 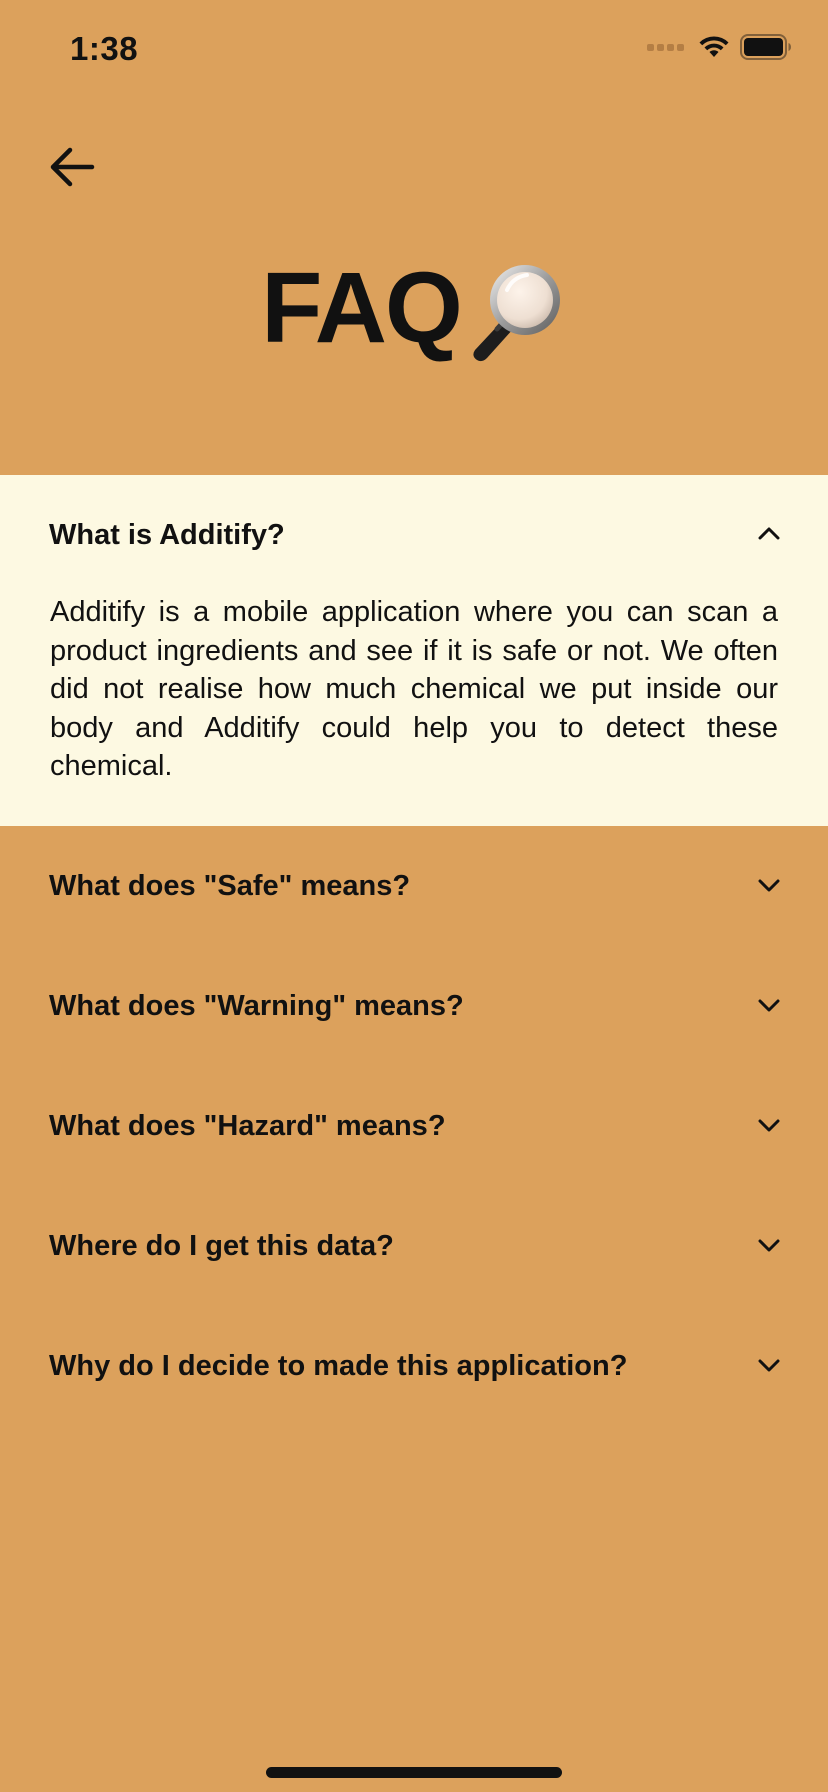 I want to click on faq-question: What does "Warning" means?, so click(x=256, y=1005).